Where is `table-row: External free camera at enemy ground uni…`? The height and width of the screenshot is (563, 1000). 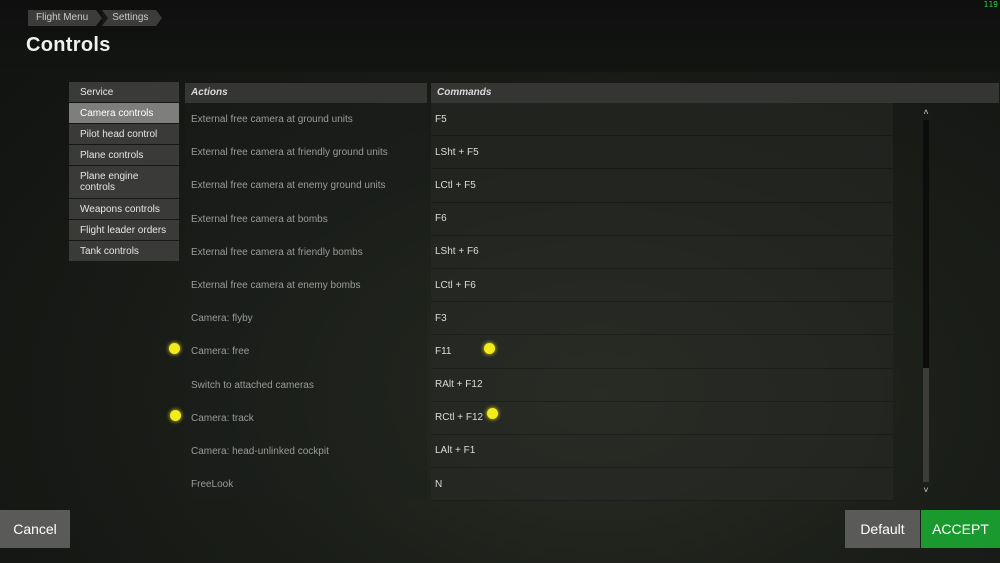 table-row: External free camera at enemy ground uni… is located at coordinates (539, 186).